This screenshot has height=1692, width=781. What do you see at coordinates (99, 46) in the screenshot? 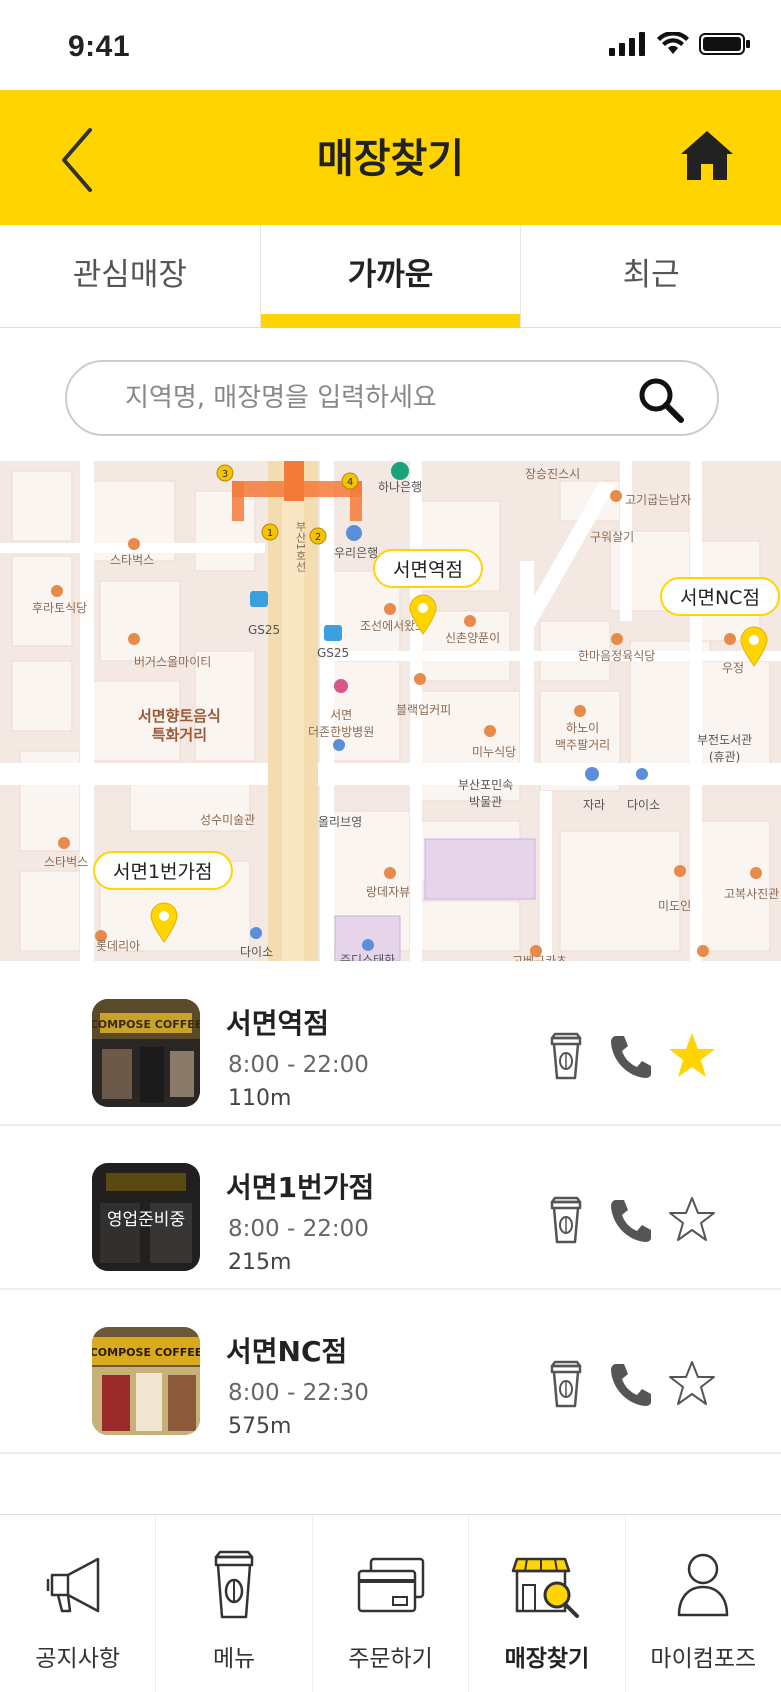
I see `status-time: 9:41` at bounding box center [99, 46].